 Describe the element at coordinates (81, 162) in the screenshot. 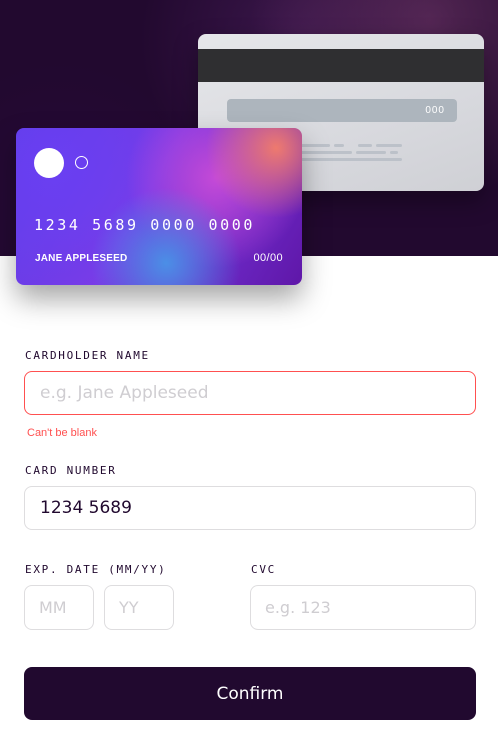

I see `circle-outline-icon` at that location.